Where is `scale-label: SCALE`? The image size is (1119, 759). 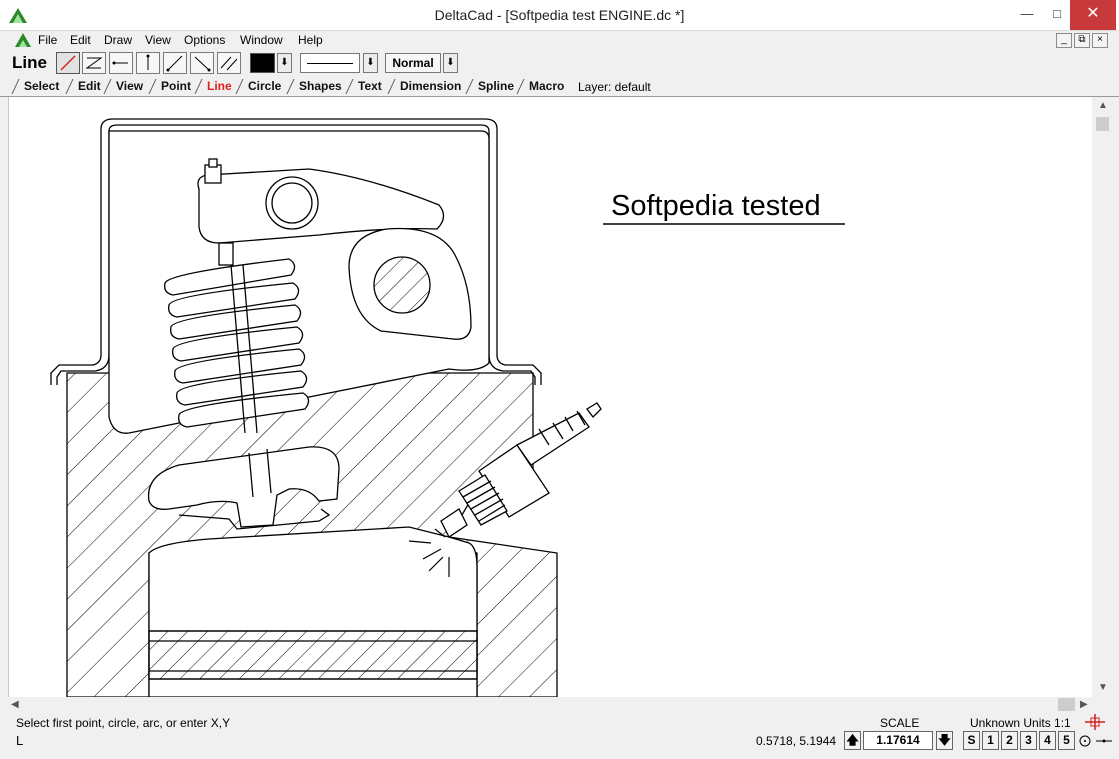
scale-label: SCALE is located at coordinates (900, 723).